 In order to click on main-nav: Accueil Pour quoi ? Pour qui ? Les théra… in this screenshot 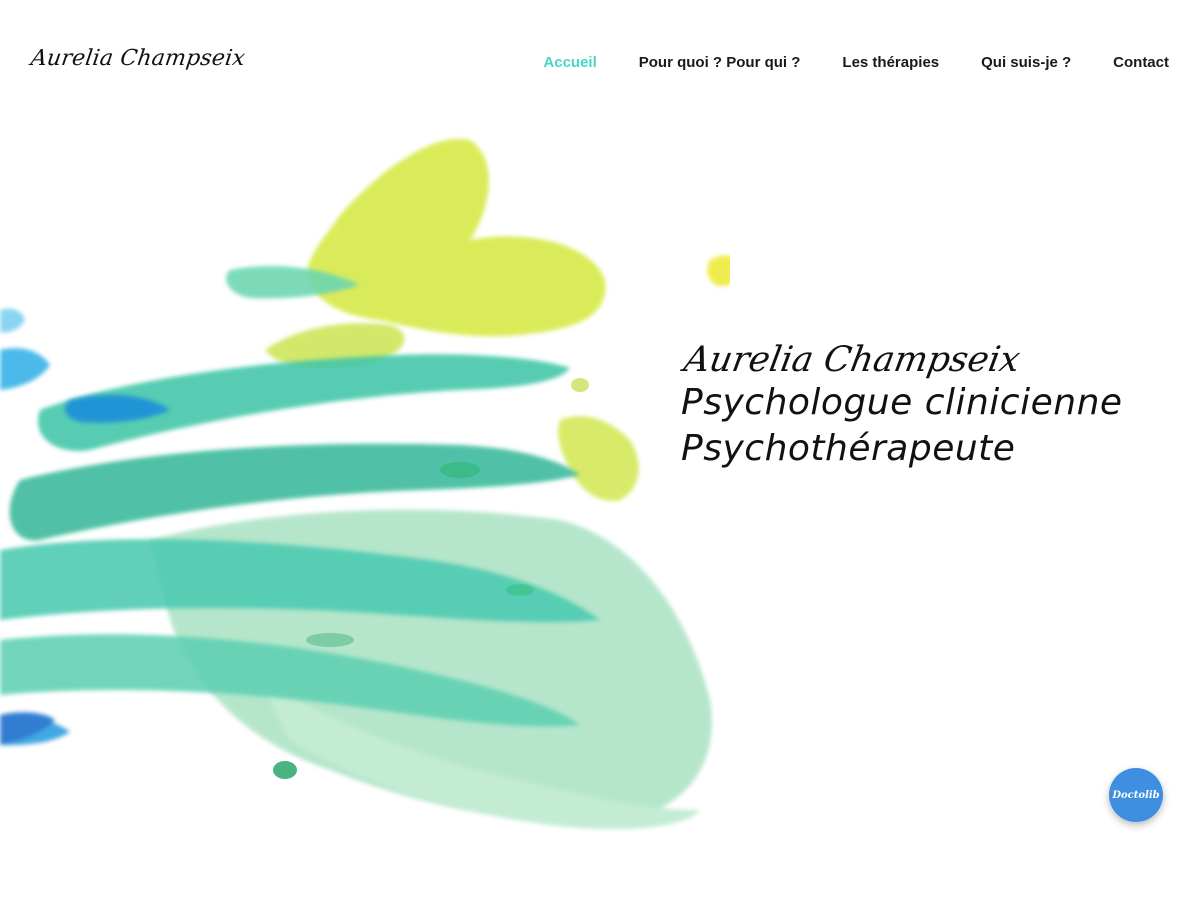, I will do `click(856, 62)`.